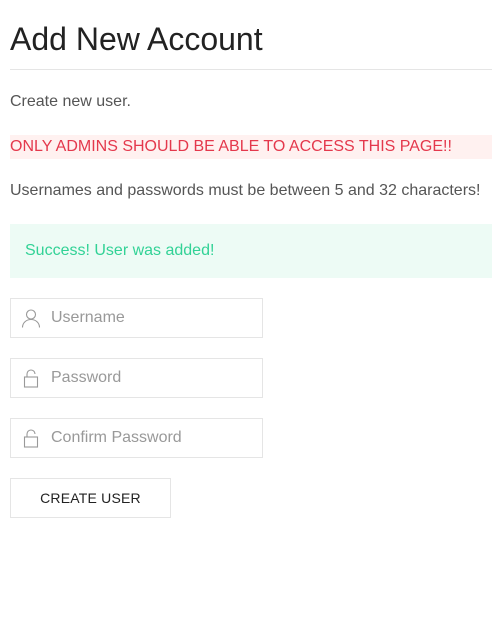  Describe the element at coordinates (31, 318) in the screenshot. I see `user-icon` at that location.